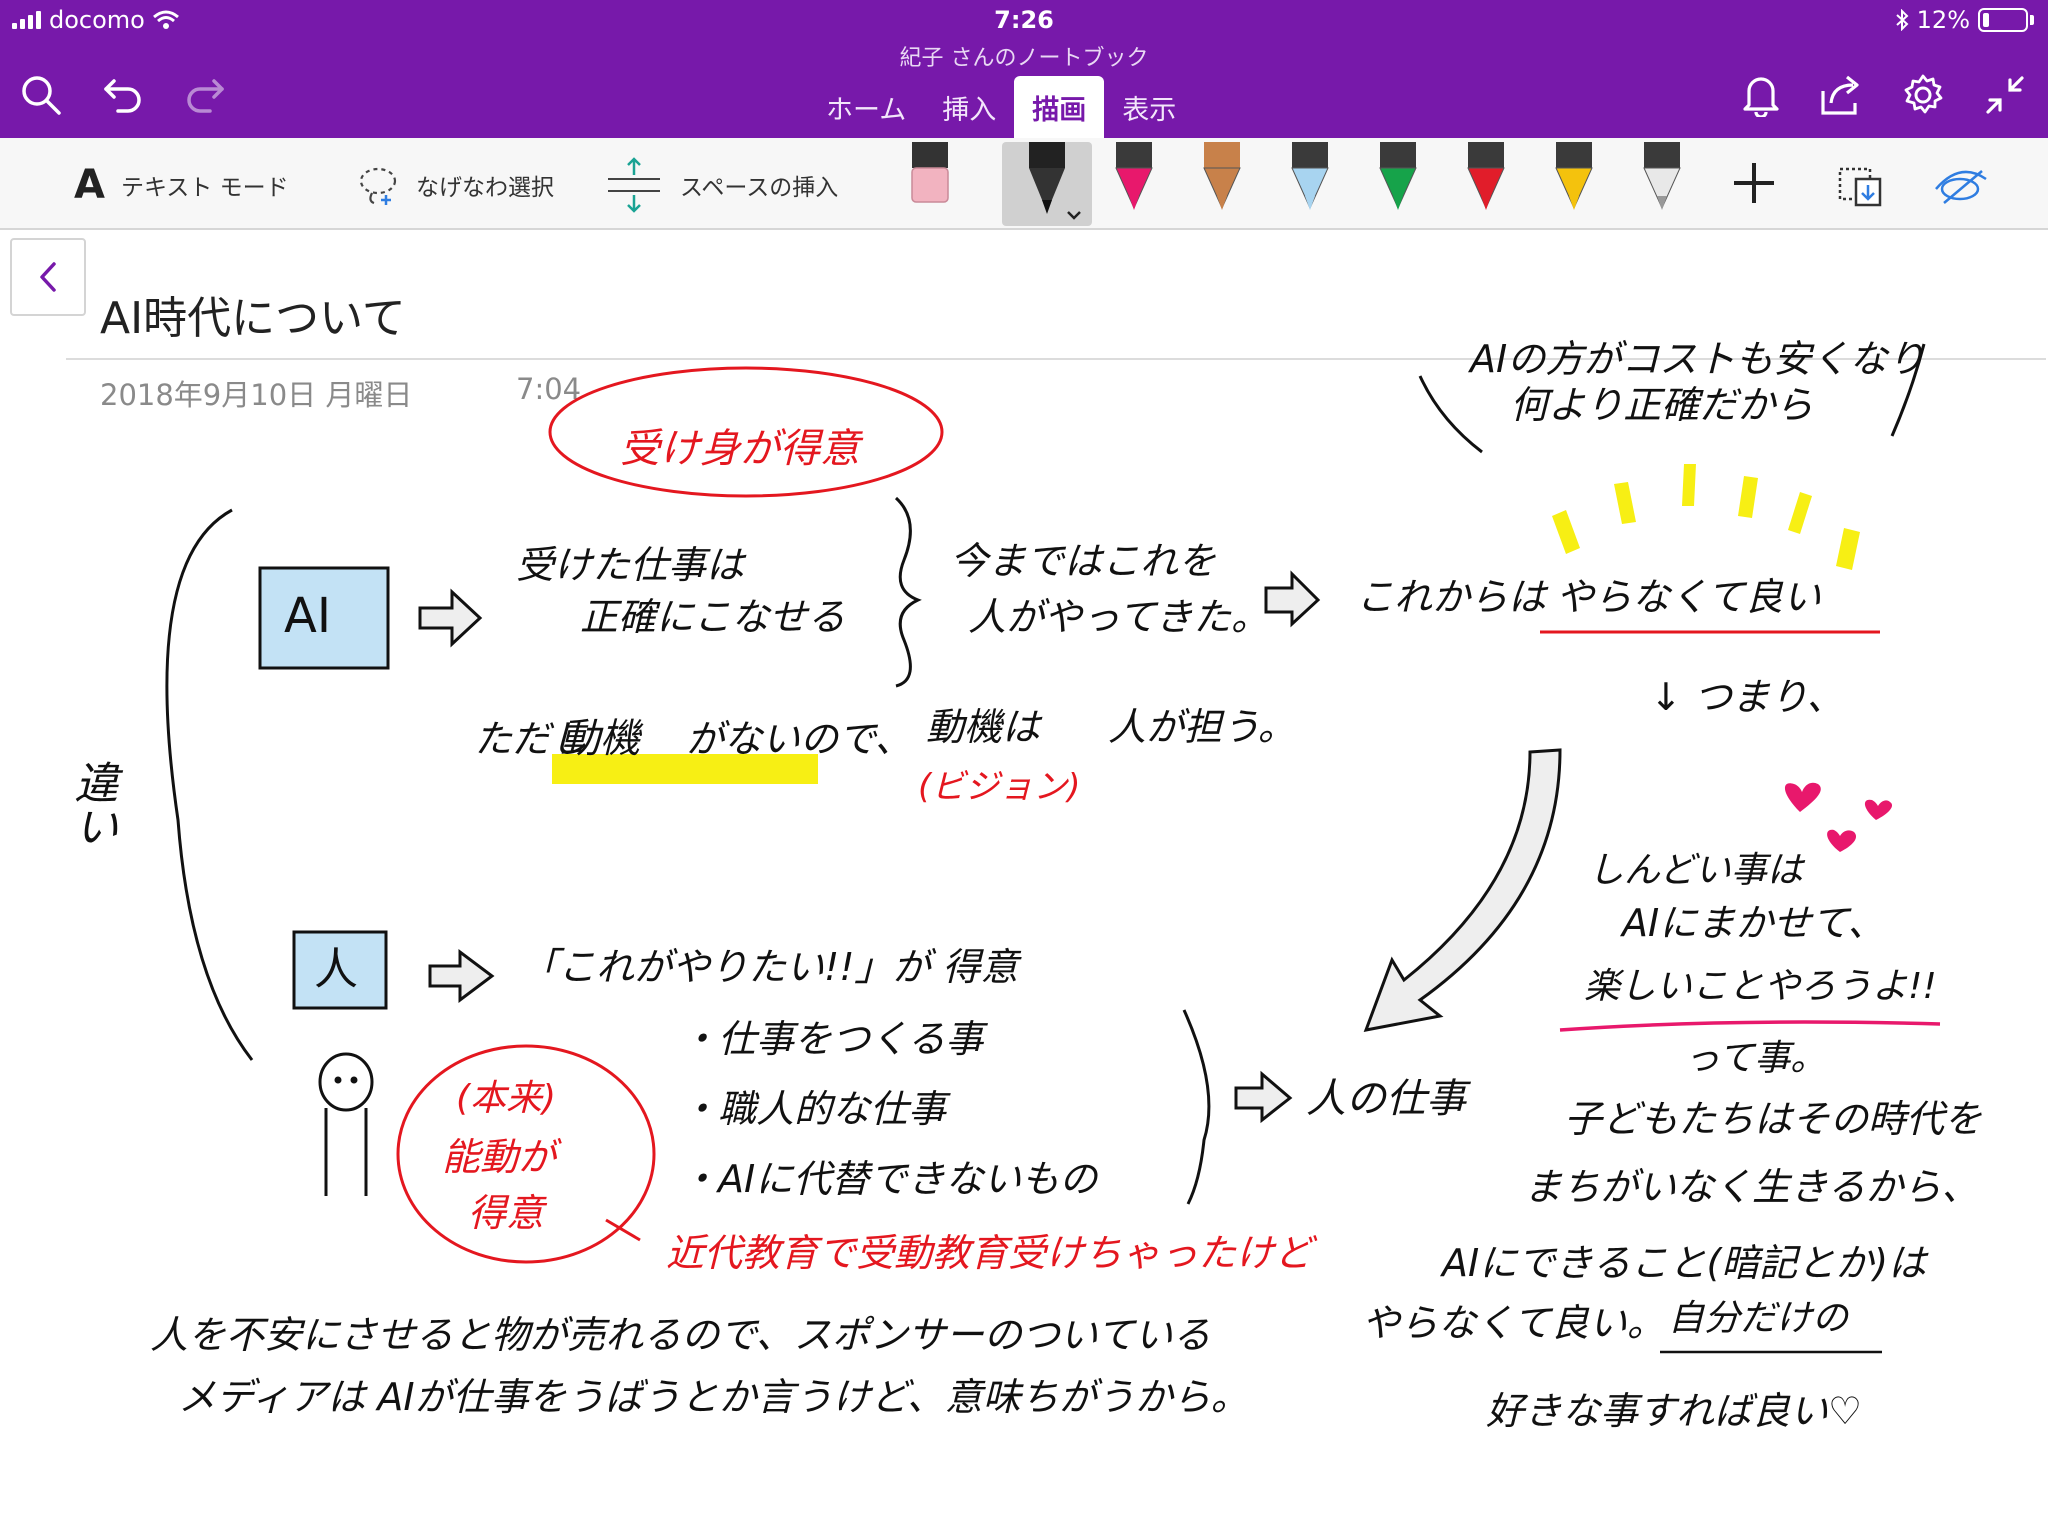 This screenshot has width=2048, height=1536. I want to click on search-icon, so click(41, 95).